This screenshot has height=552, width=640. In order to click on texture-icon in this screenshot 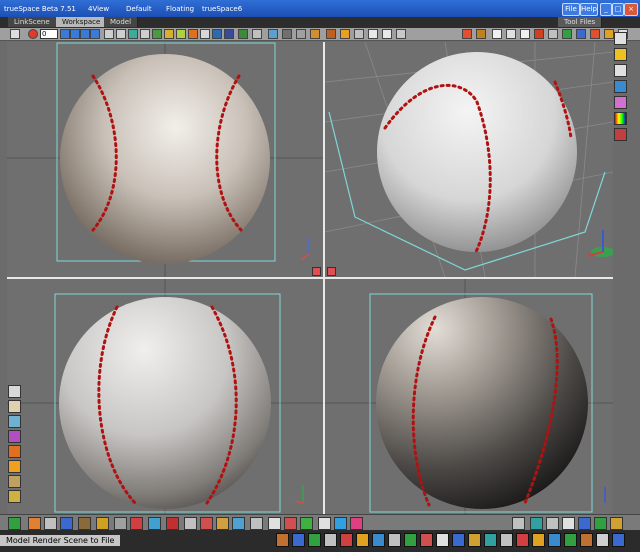, I will do `click(620, 134)`.